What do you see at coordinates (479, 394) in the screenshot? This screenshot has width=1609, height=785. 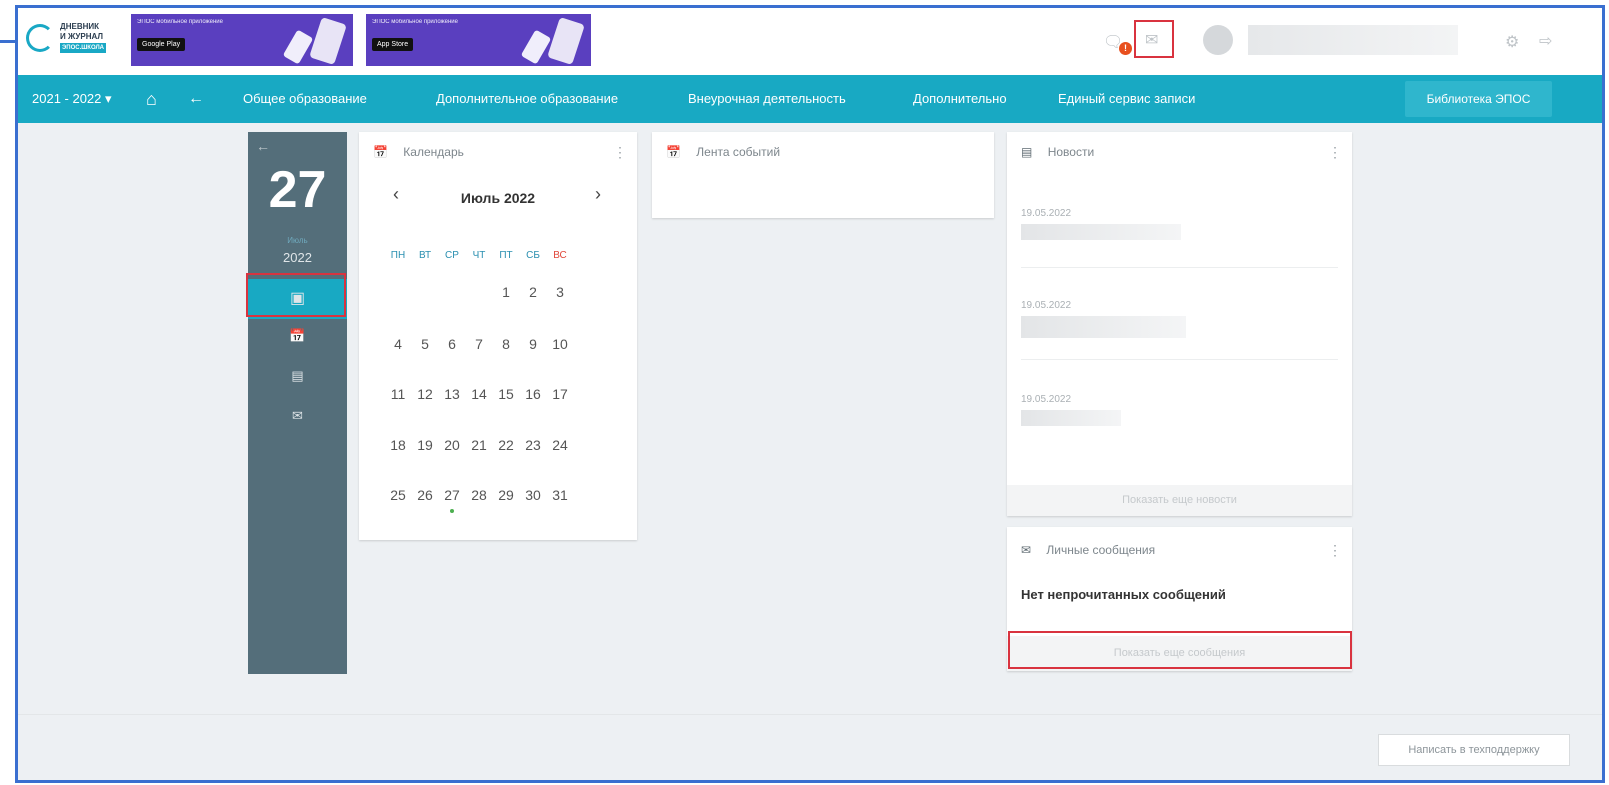 I see `calendar-day: 14` at bounding box center [479, 394].